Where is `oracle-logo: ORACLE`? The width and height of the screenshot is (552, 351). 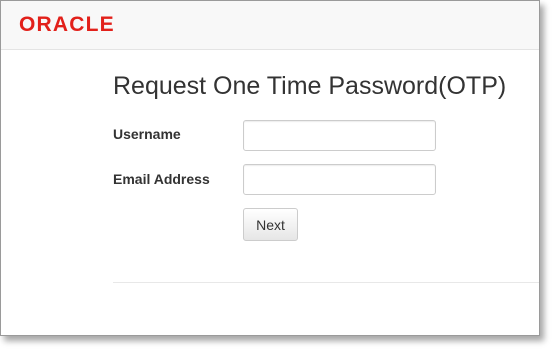 oracle-logo: ORACLE is located at coordinates (67, 24).